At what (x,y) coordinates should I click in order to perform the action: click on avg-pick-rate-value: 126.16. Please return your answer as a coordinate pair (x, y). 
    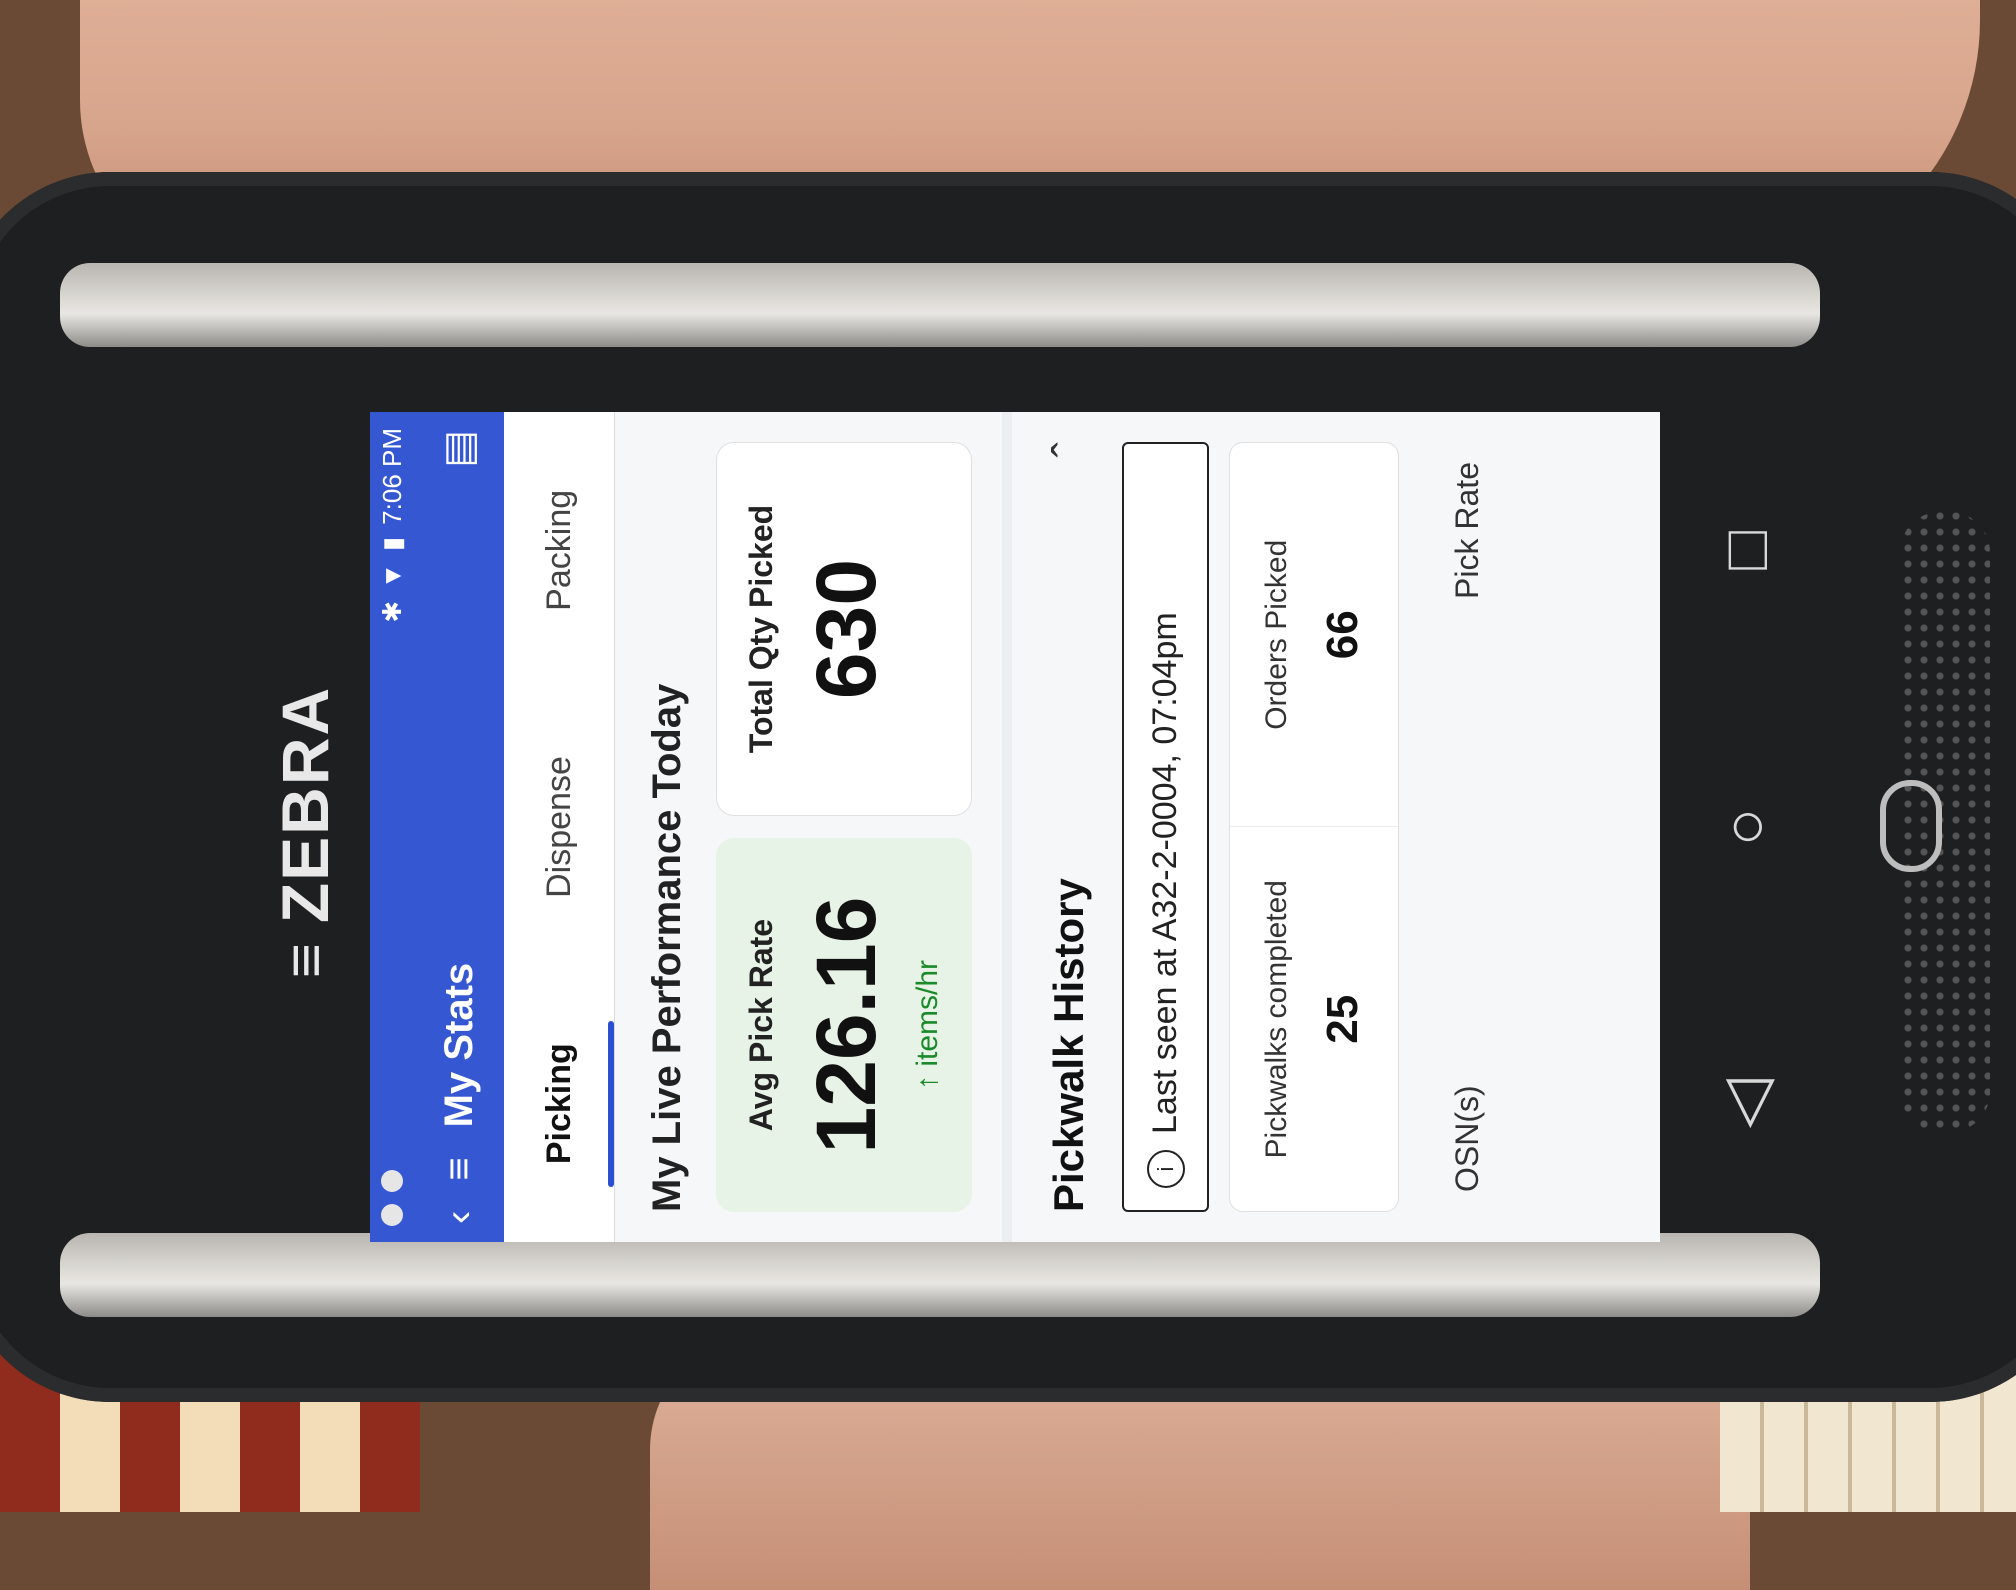
    Looking at the image, I should click on (846, 1025).